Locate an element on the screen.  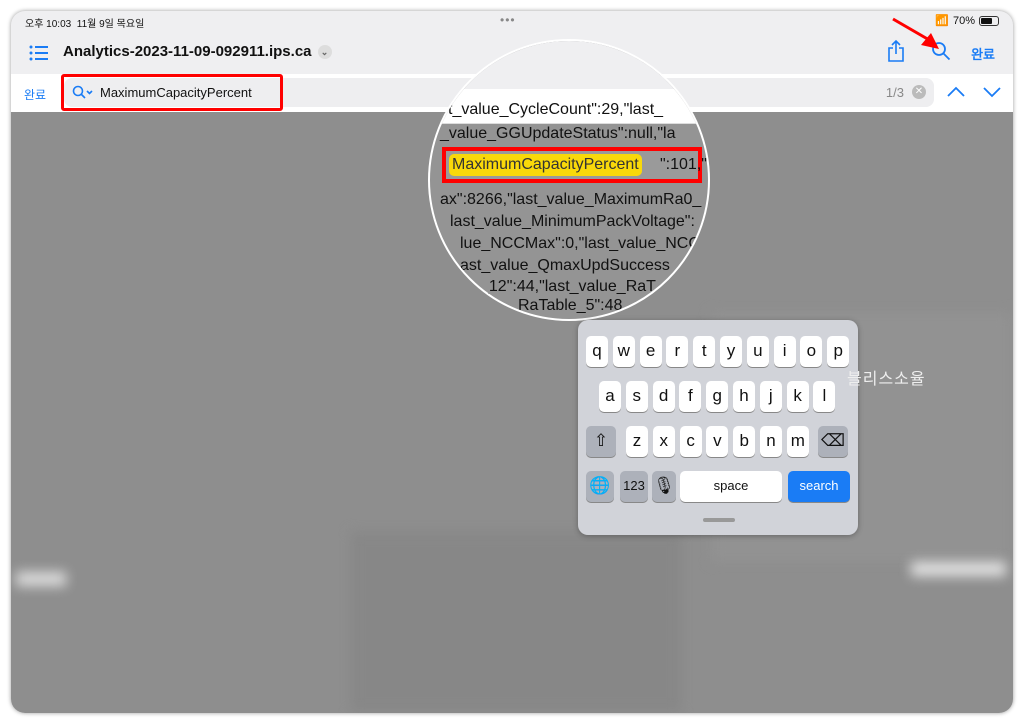
document-title: Analytics-2023-11-09-092911.ips.ca ⌄ is located at coordinates (197, 51).